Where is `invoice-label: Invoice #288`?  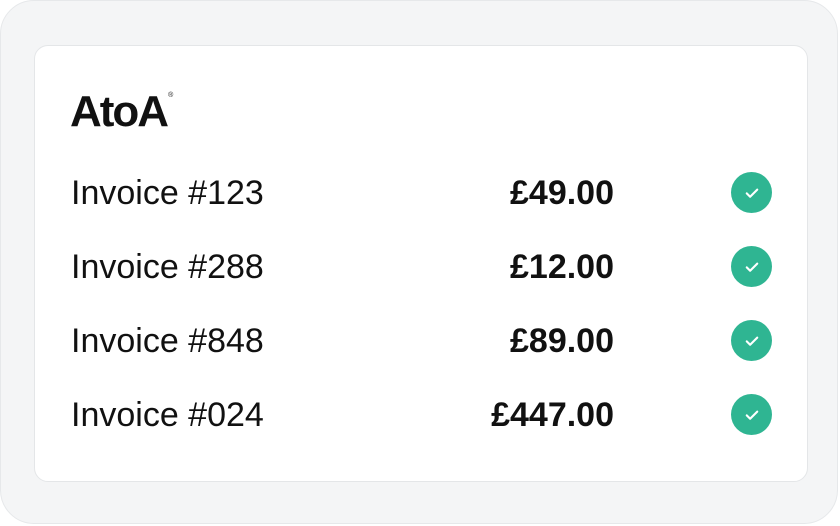 invoice-label: Invoice #288 is located at coordinates (167, 267).